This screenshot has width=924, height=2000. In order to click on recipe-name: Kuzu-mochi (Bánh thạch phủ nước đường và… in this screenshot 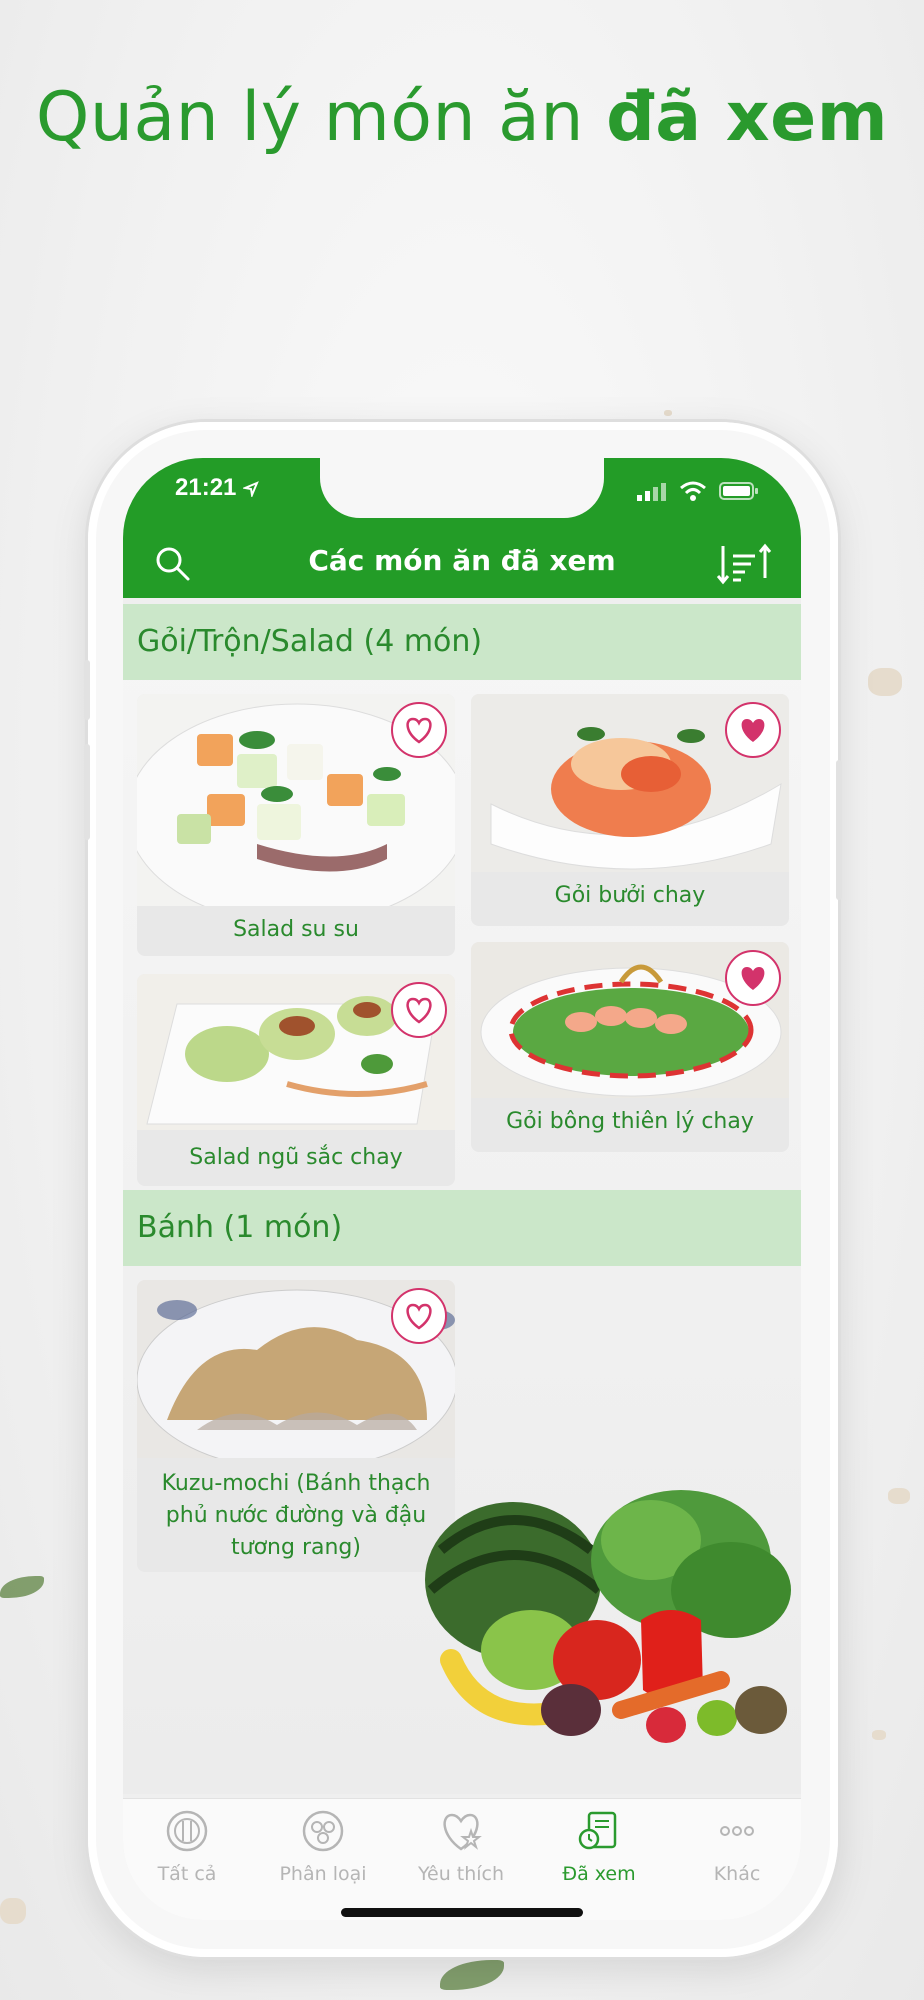, I will do `click(296, 1515)`.